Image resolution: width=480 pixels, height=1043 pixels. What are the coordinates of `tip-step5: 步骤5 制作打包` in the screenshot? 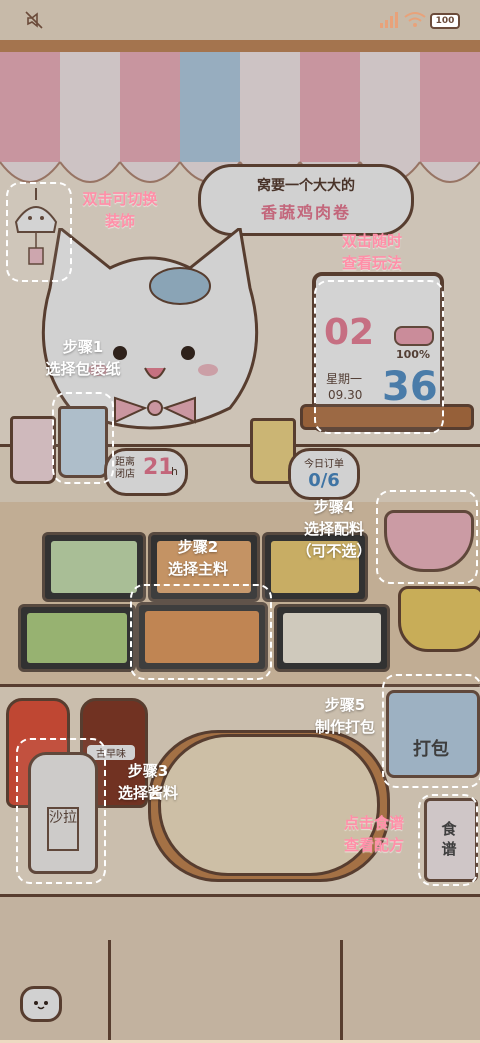 It's located at (344, 716).